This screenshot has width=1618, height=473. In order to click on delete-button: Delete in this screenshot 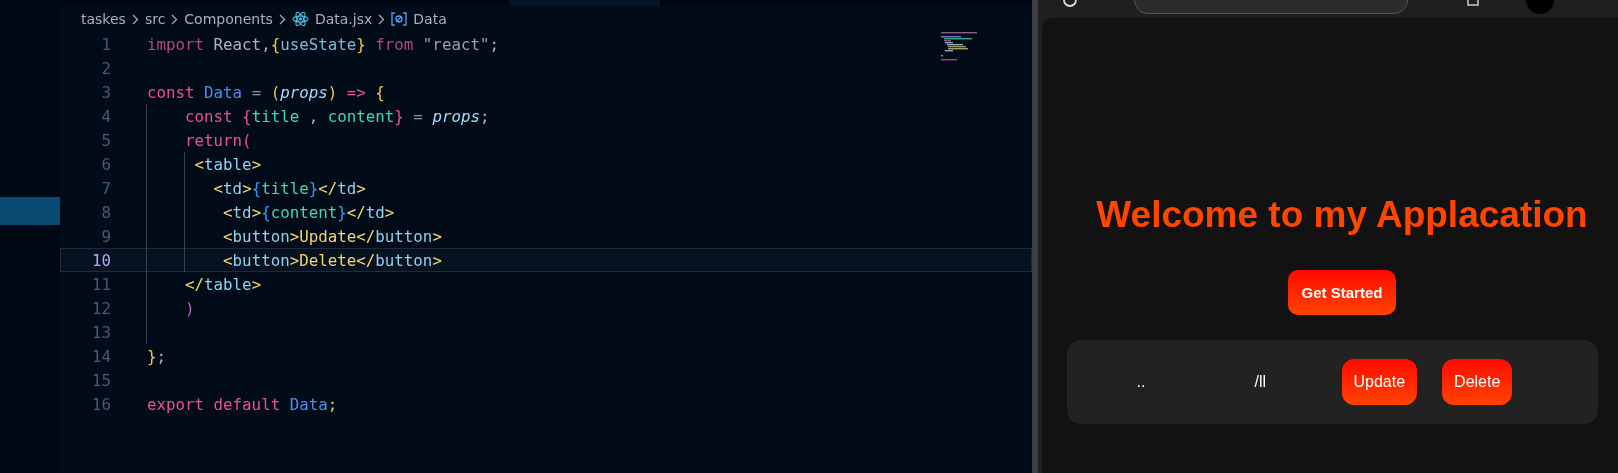, I will do `click(1477, 382)`.